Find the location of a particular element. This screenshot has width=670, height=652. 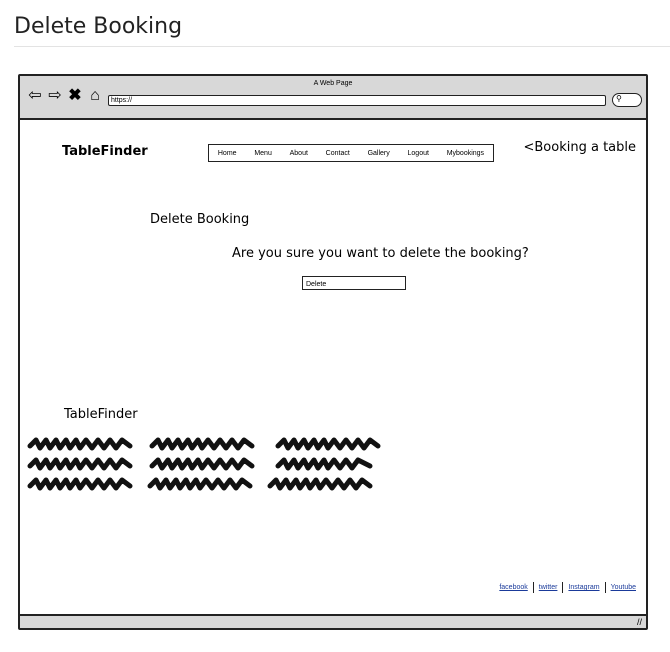

nav-item-mybookings: Mybookings is located at coordinates (465, 153).